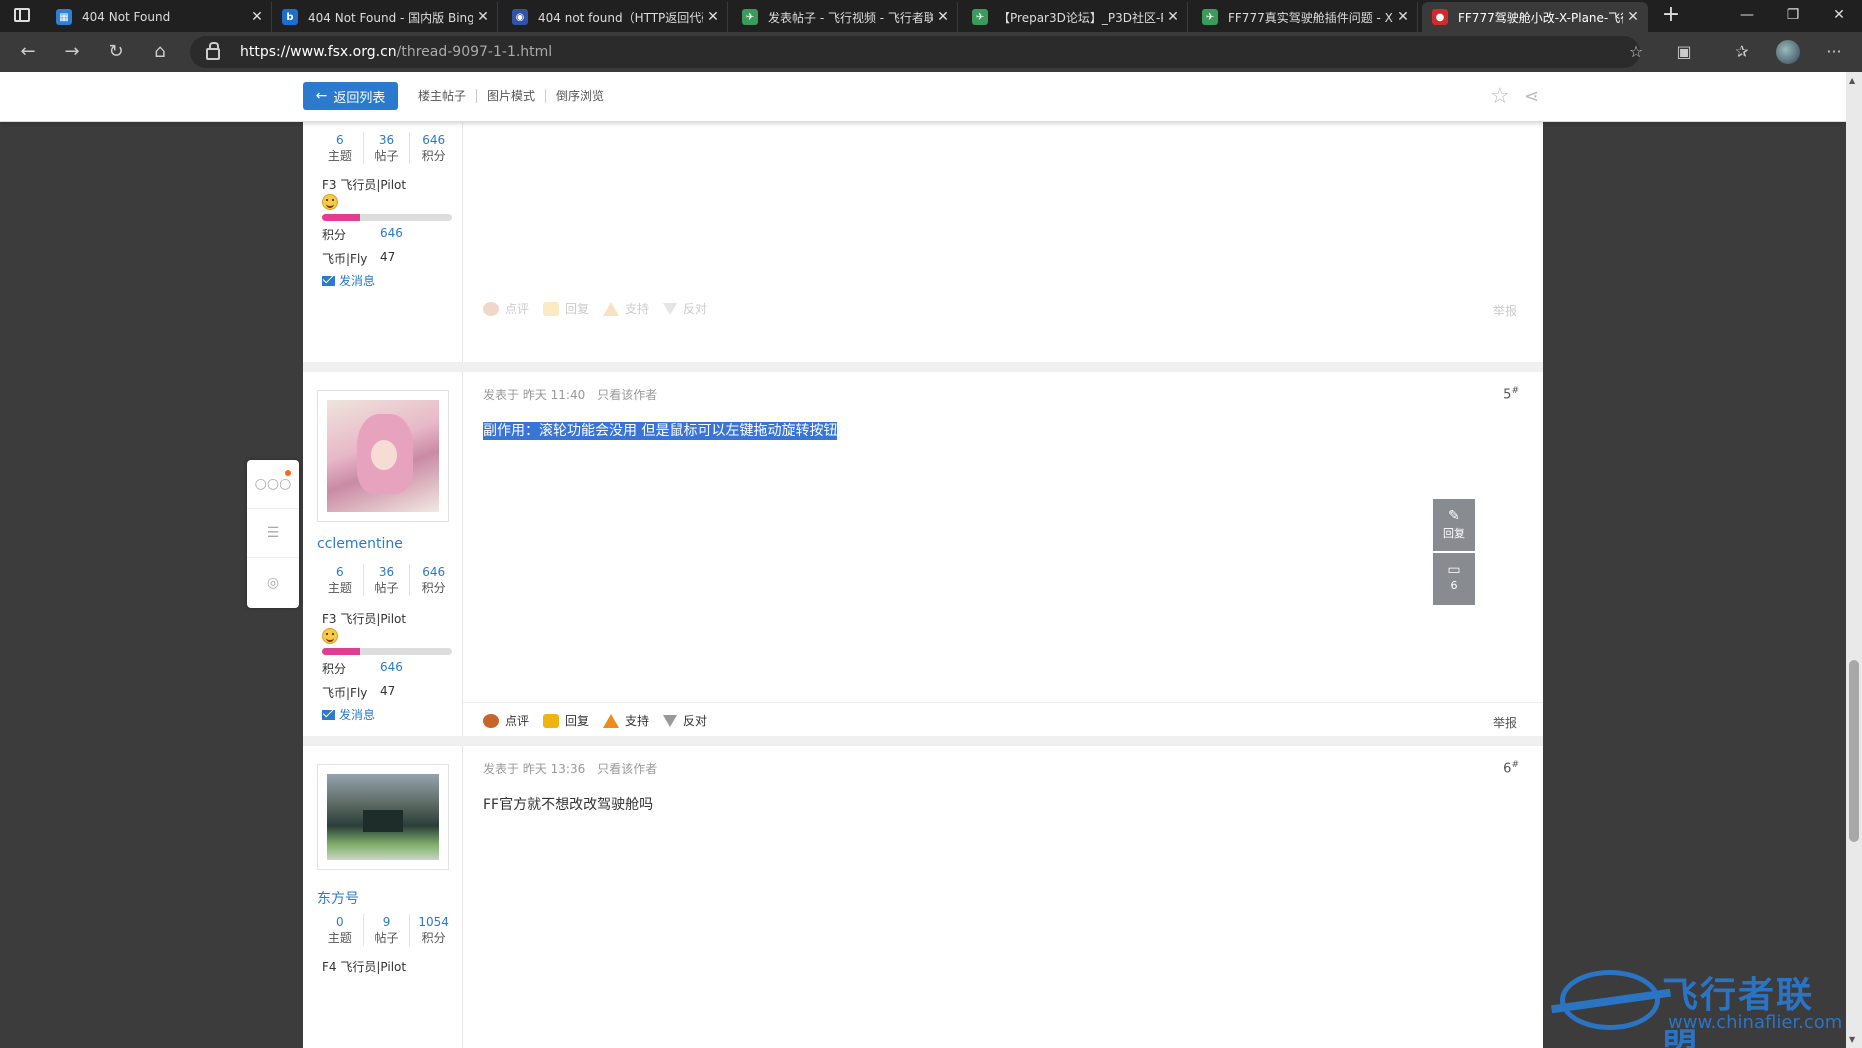 This screenshot has width=1862, height=1048. What do you see at coordinates (72, 52) in the screenshot?
I see `forward-arrow-icon: →` at bounding box center [72, 52].